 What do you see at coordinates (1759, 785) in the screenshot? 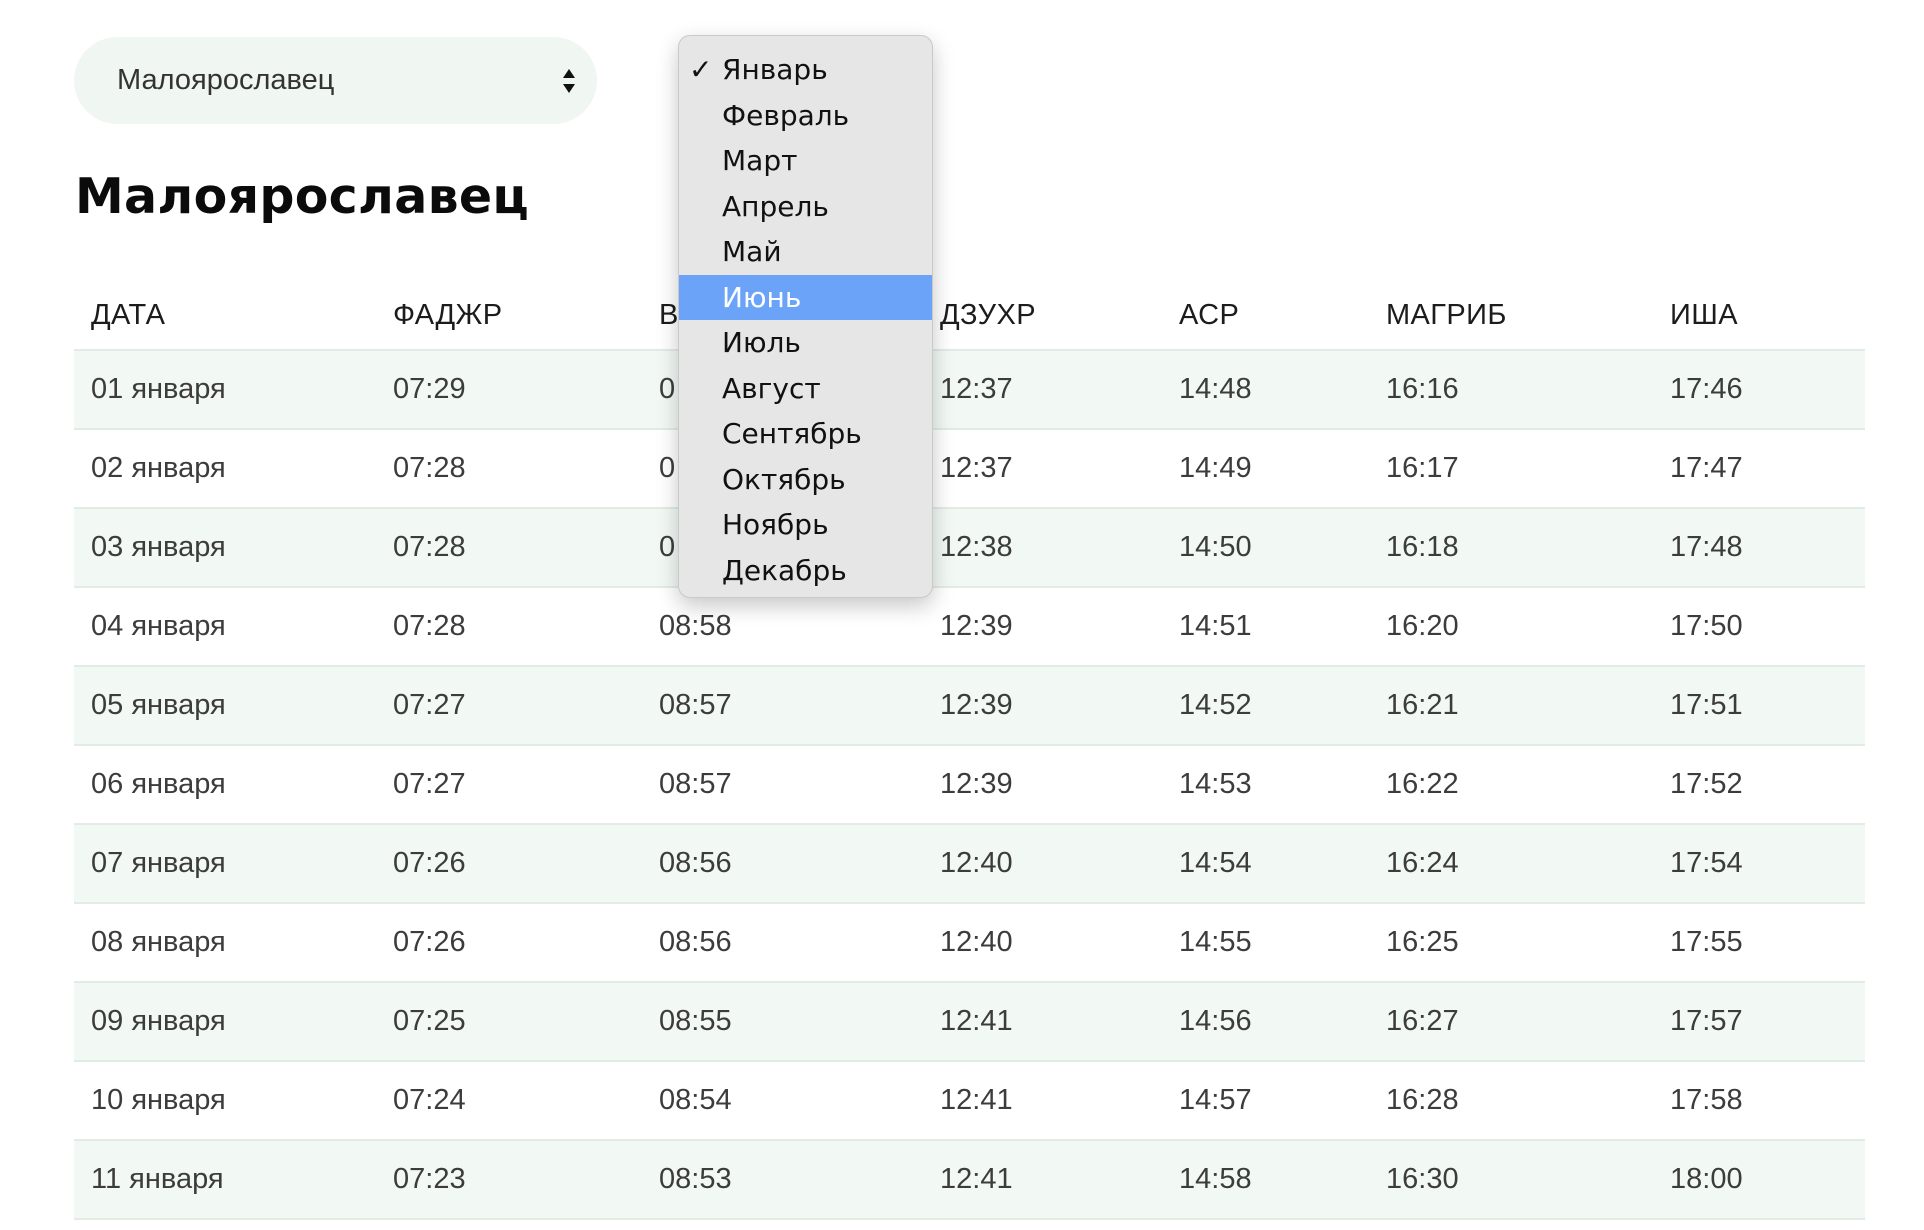
I see `isha-cell: 17:52` at bounding box center [1759, 785].